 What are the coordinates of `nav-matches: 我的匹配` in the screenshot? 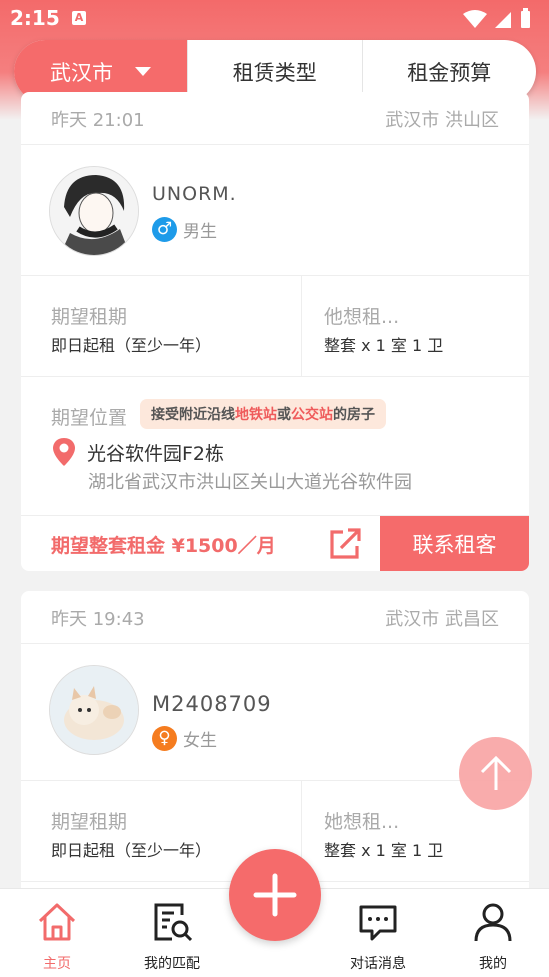 It's located at (172, 933).